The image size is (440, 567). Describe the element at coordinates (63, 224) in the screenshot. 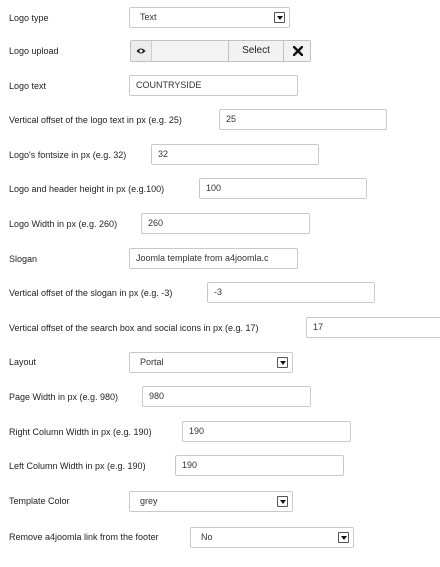

I see `logo-width-label: Logo Width in px (e.g. 260)` at that location.